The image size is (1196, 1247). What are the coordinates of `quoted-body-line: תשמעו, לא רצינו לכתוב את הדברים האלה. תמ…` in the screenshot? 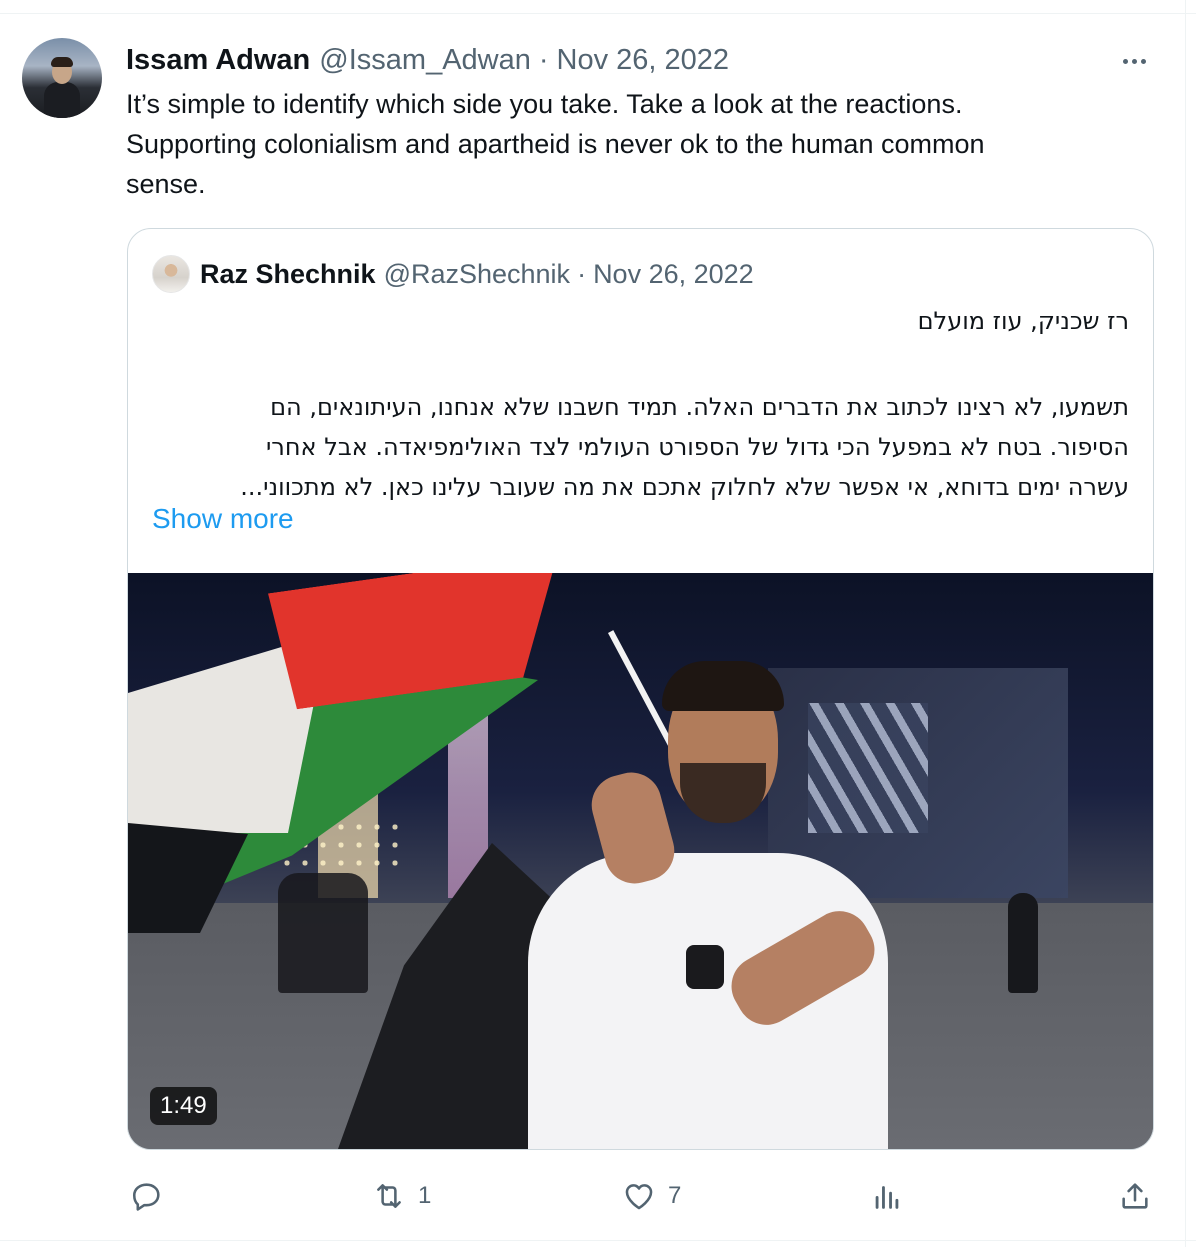 It's located at (699, 407).